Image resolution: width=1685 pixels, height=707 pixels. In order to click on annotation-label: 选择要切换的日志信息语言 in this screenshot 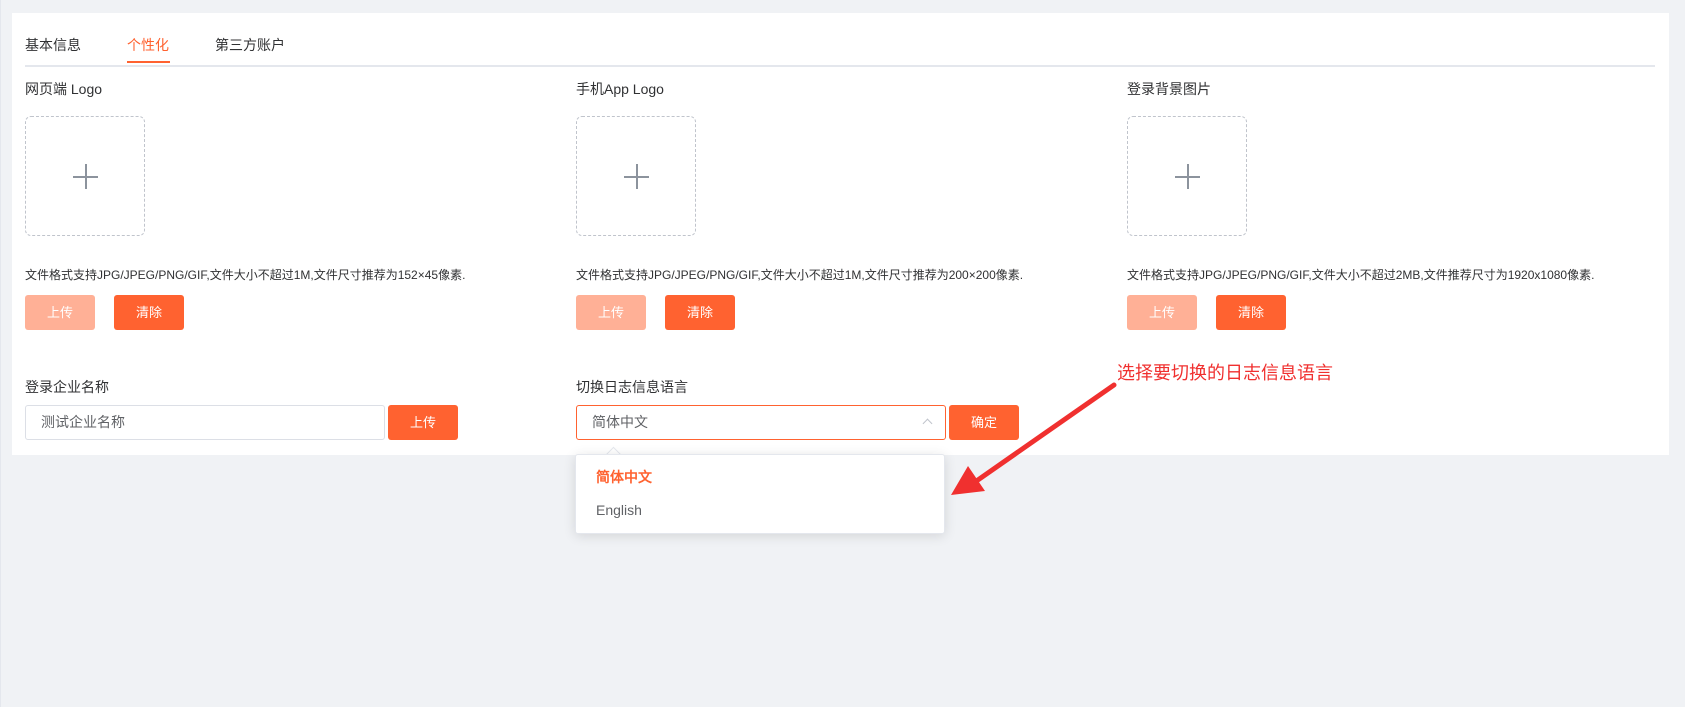, I will do `click(1225, 373)`.